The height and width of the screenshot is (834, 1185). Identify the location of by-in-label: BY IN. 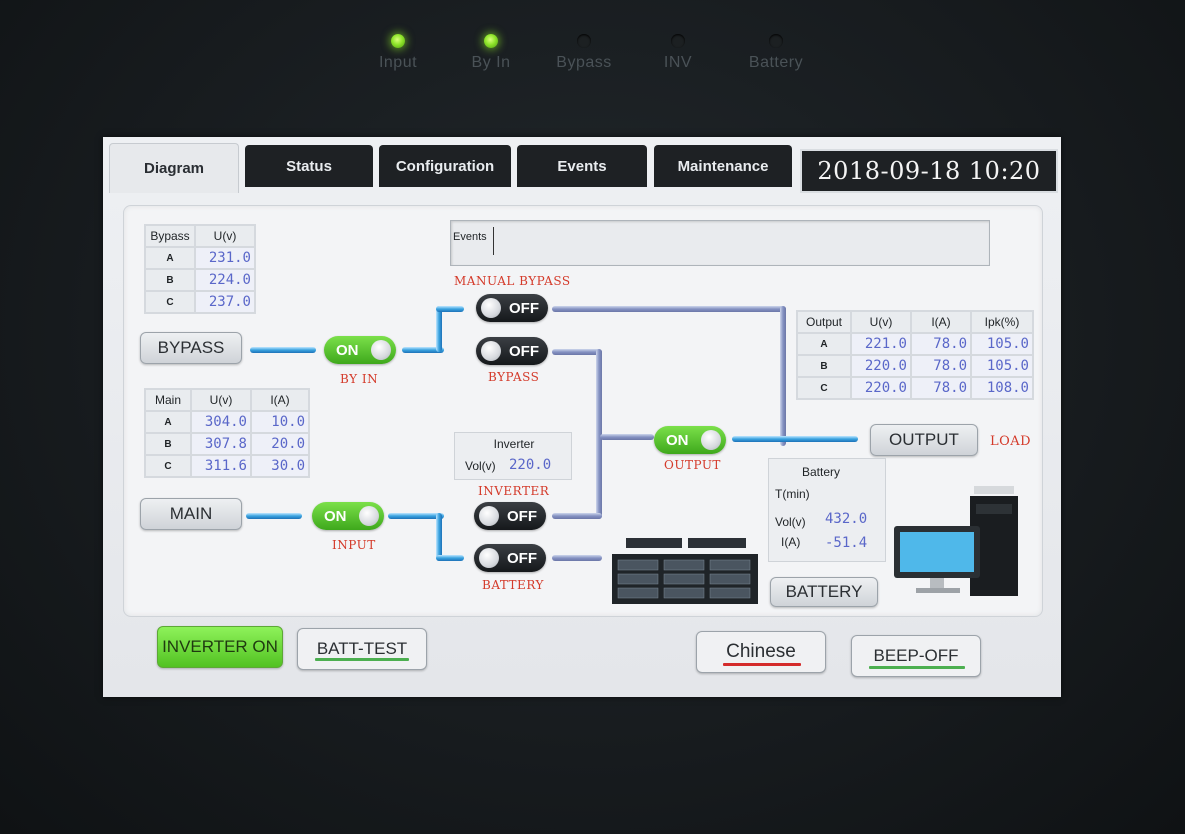
(359, 379).